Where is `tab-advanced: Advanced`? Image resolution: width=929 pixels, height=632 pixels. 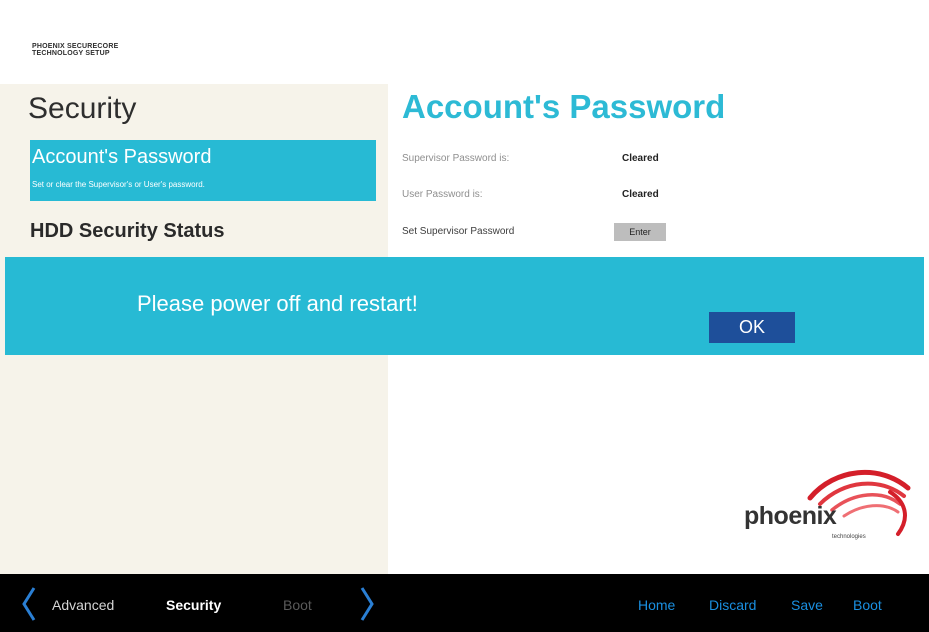
tab-advanced: Advanced is located at coordinates (83, 605).